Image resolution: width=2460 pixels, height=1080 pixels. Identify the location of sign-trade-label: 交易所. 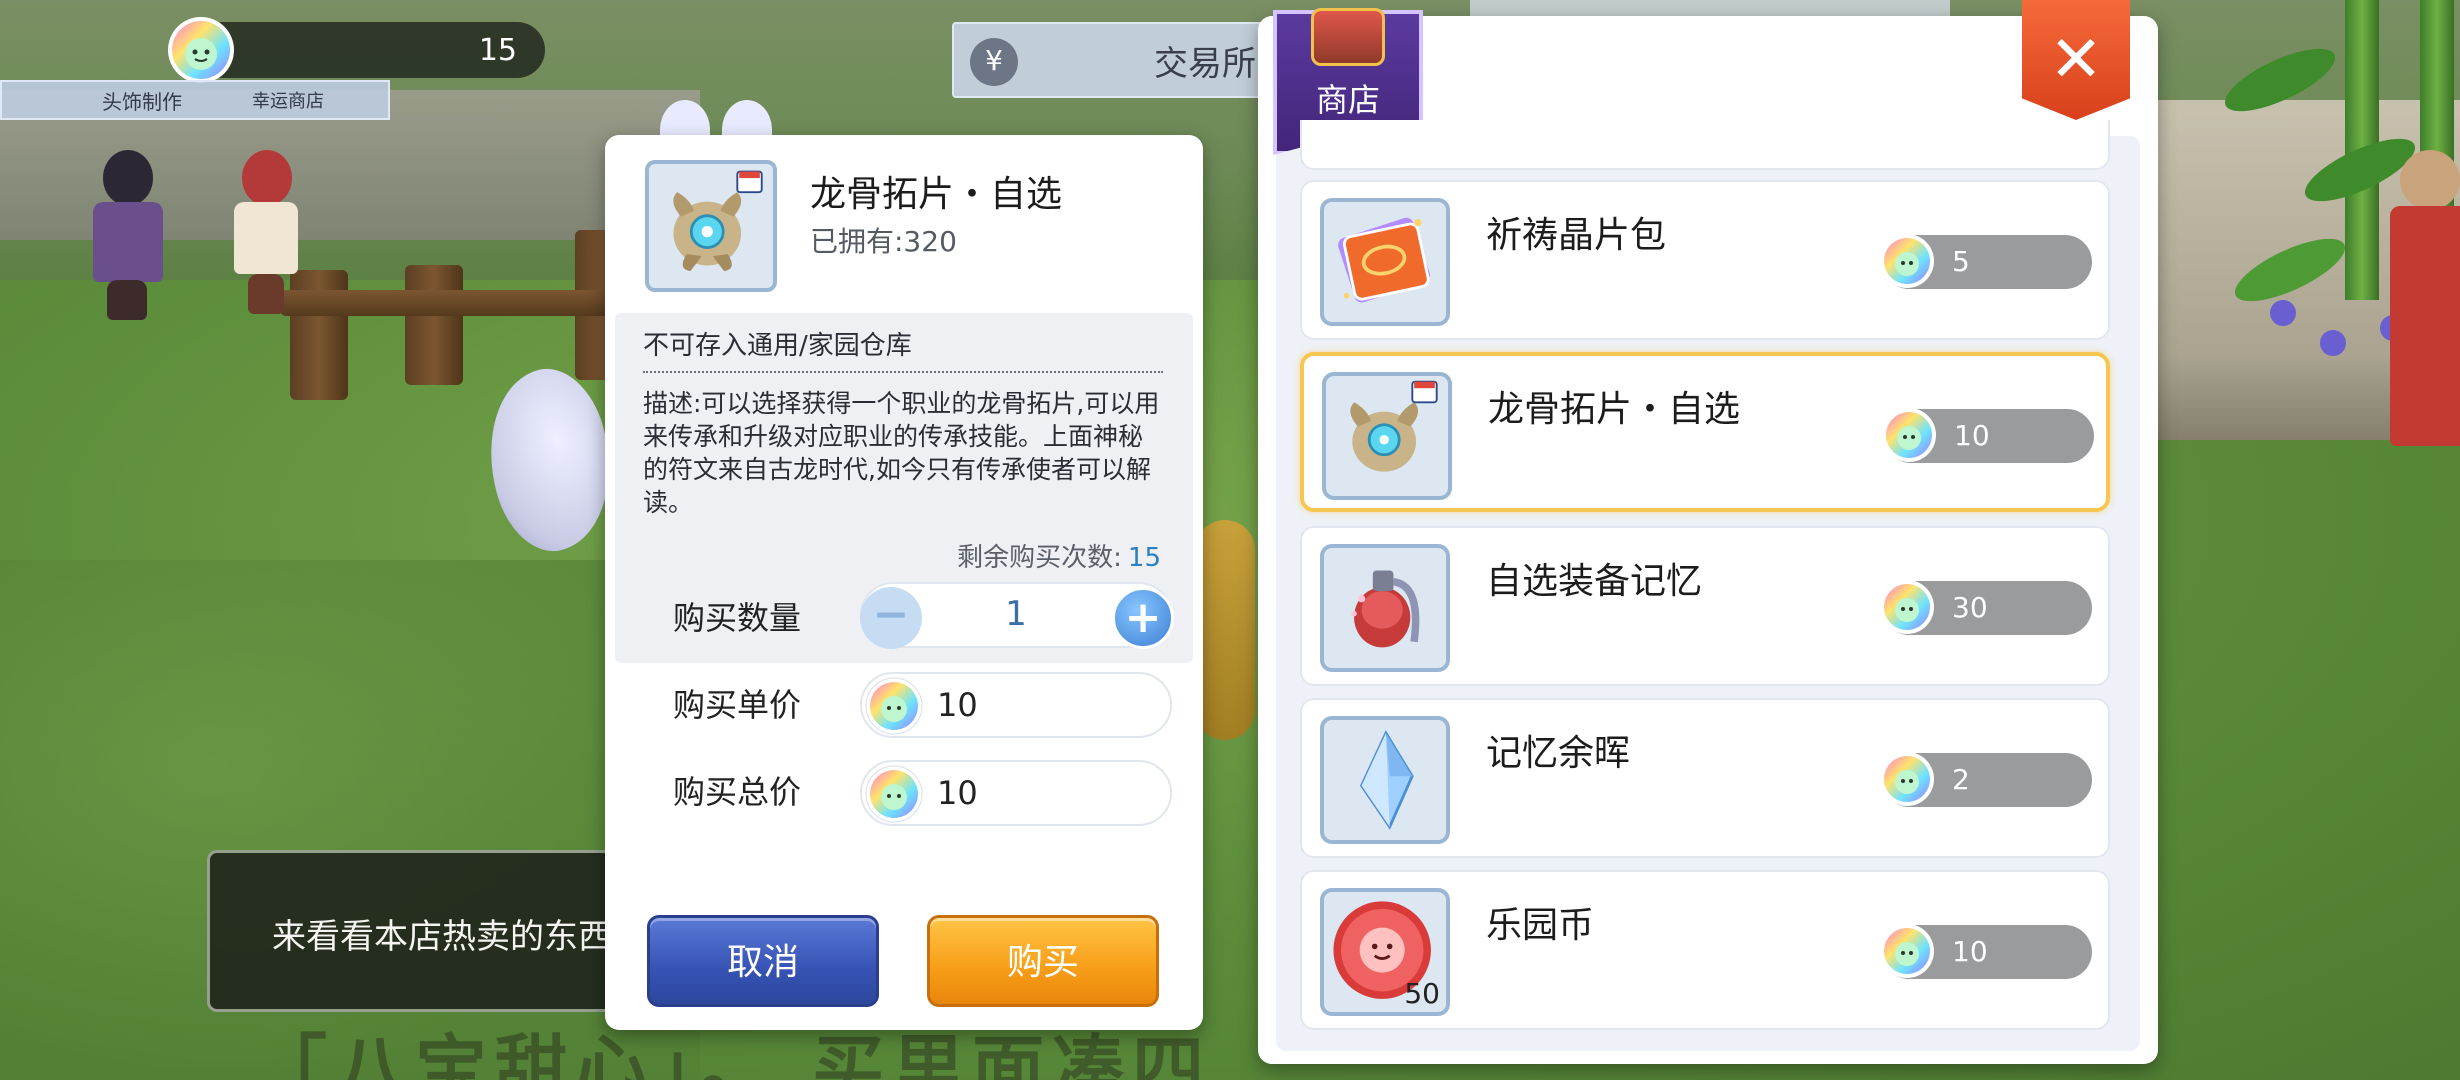
(1205, 63).